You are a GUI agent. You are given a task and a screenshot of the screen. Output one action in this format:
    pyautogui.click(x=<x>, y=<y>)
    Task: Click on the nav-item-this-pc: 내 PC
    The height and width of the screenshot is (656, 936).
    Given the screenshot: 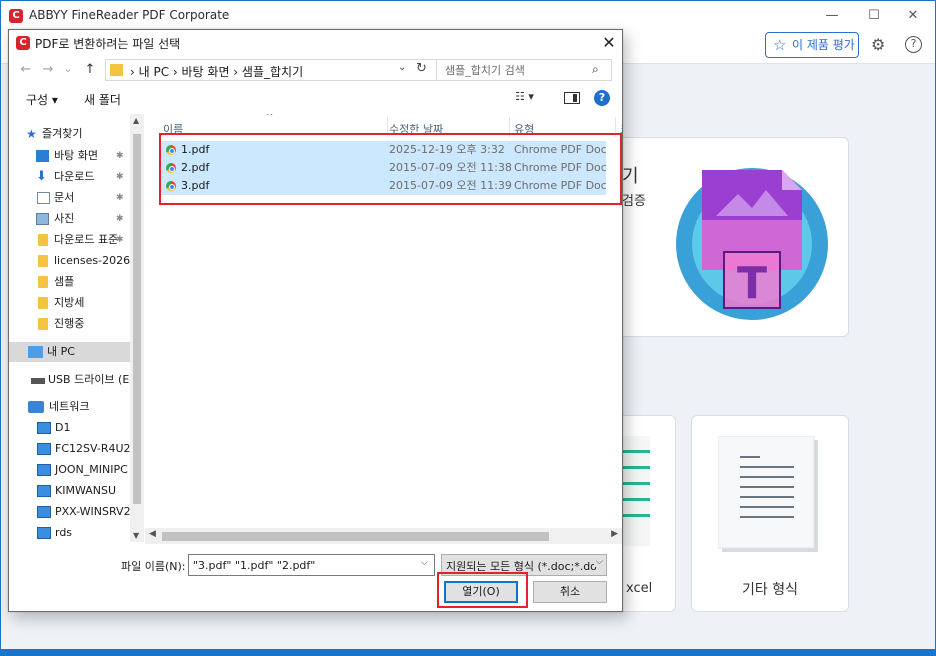 What is the action you would take?
    pyautogui.click(x=69, y=352)
    